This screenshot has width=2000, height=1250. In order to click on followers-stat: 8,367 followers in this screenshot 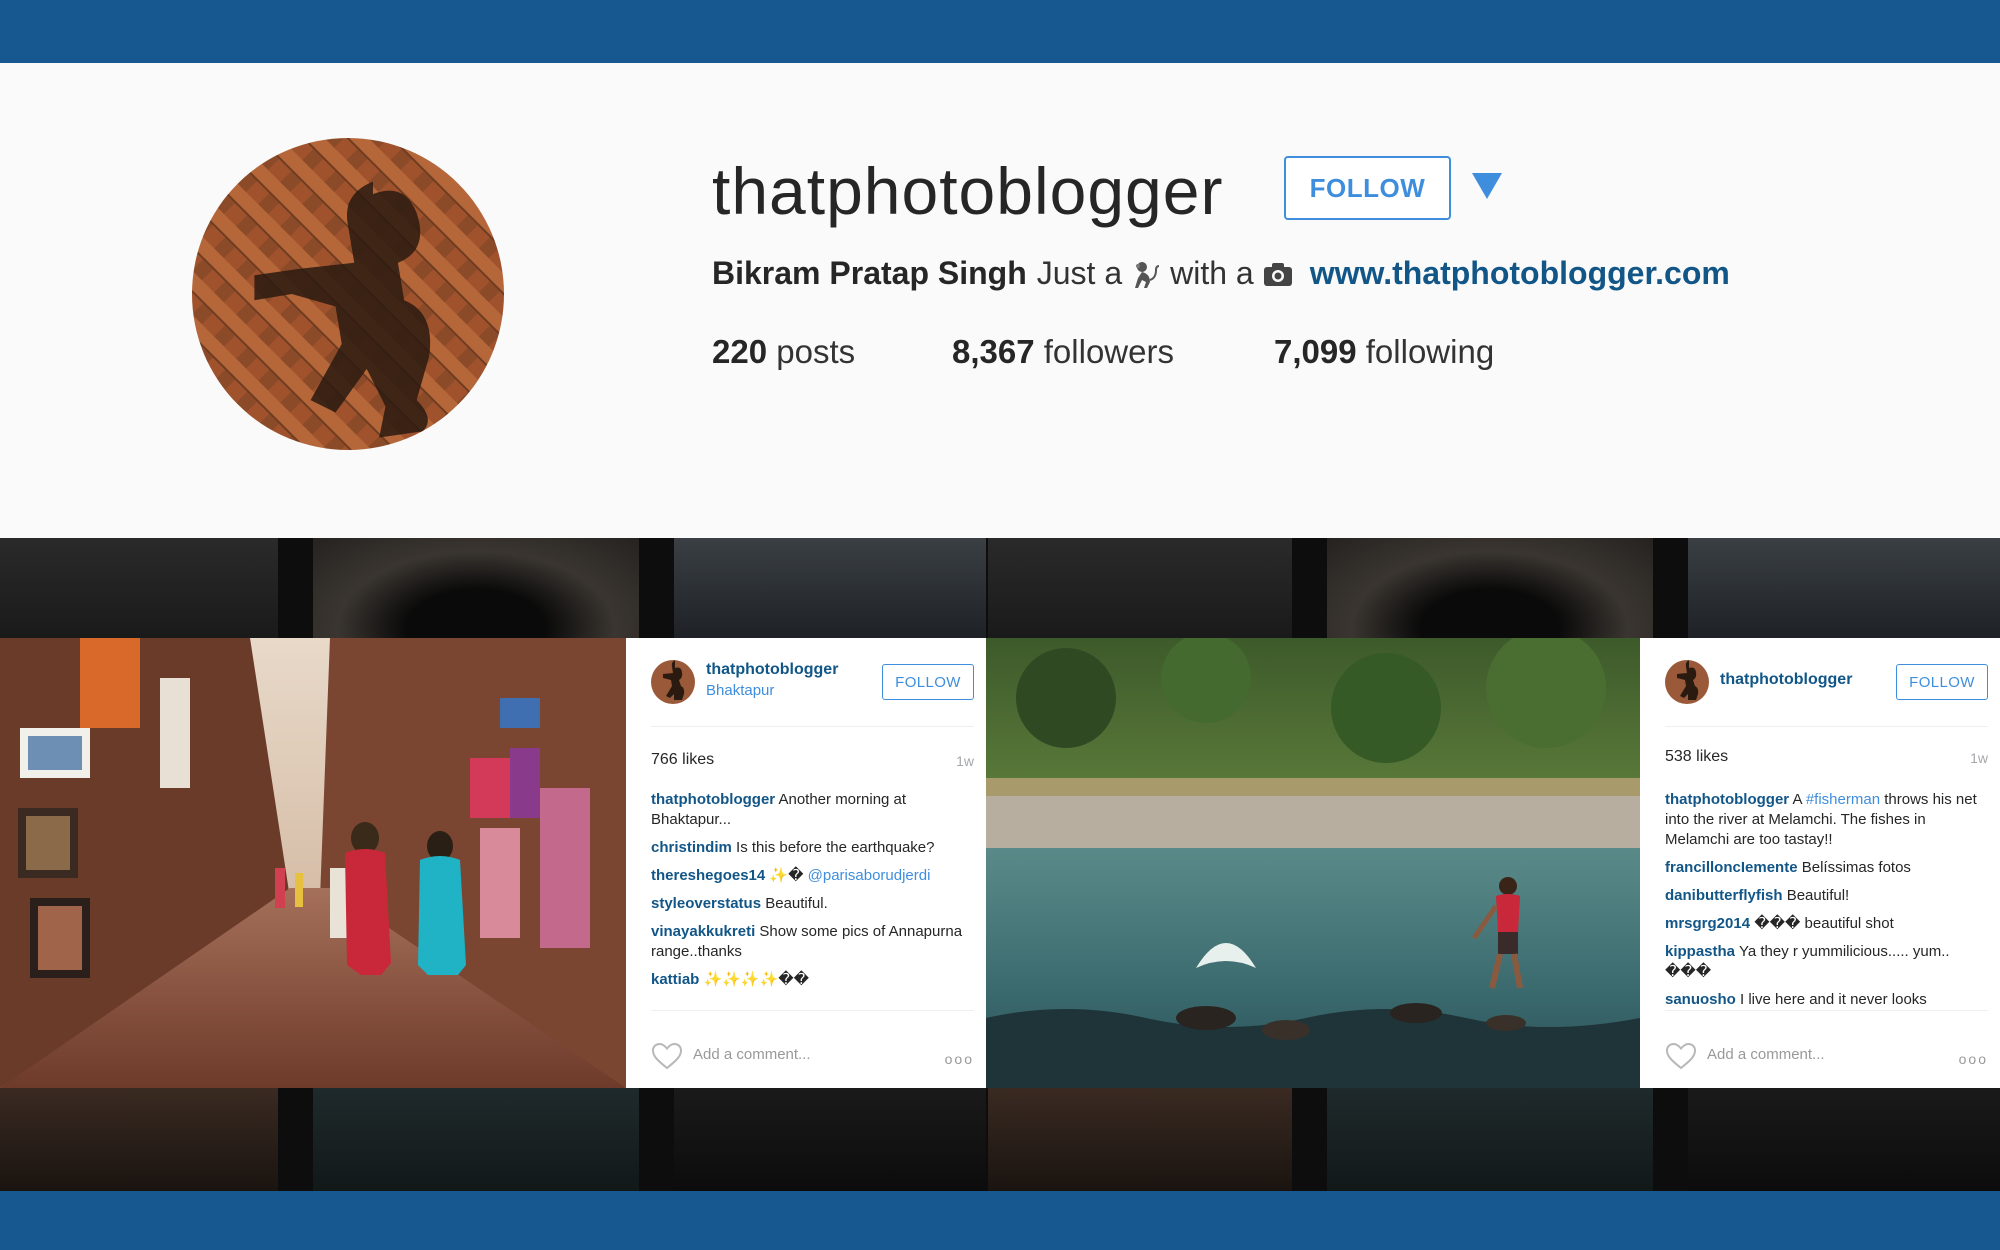, I will do `click(1063, 352)`.